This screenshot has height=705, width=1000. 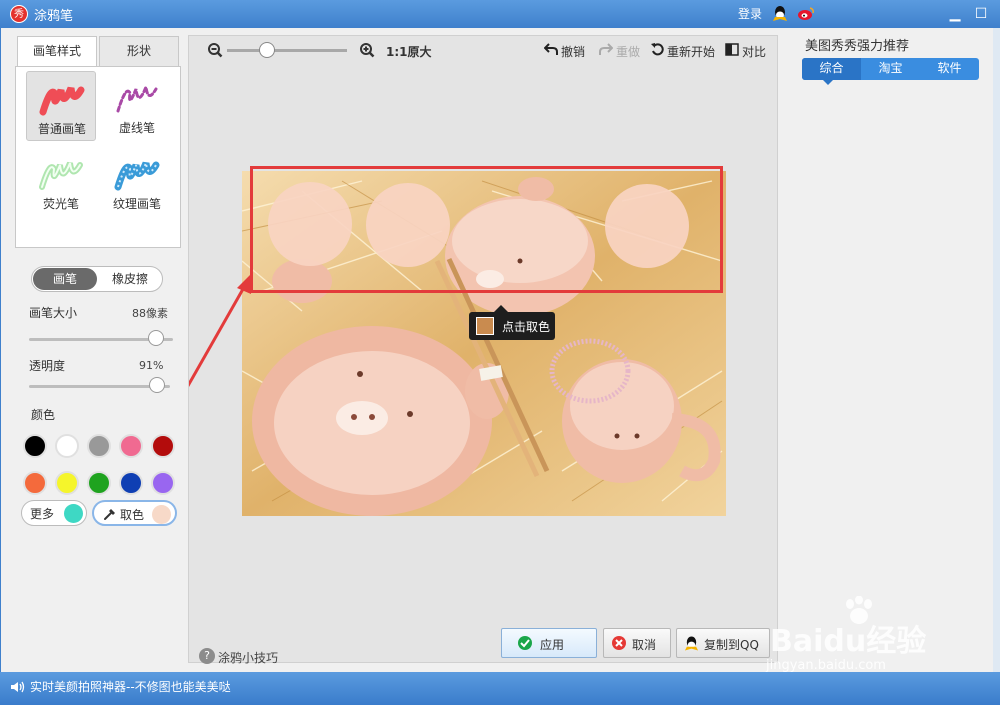 What do you see at coordinates (53, 313) in the screenshot?
I see `brush-size-label: 画笔大小` at bounding box center [53, 313].